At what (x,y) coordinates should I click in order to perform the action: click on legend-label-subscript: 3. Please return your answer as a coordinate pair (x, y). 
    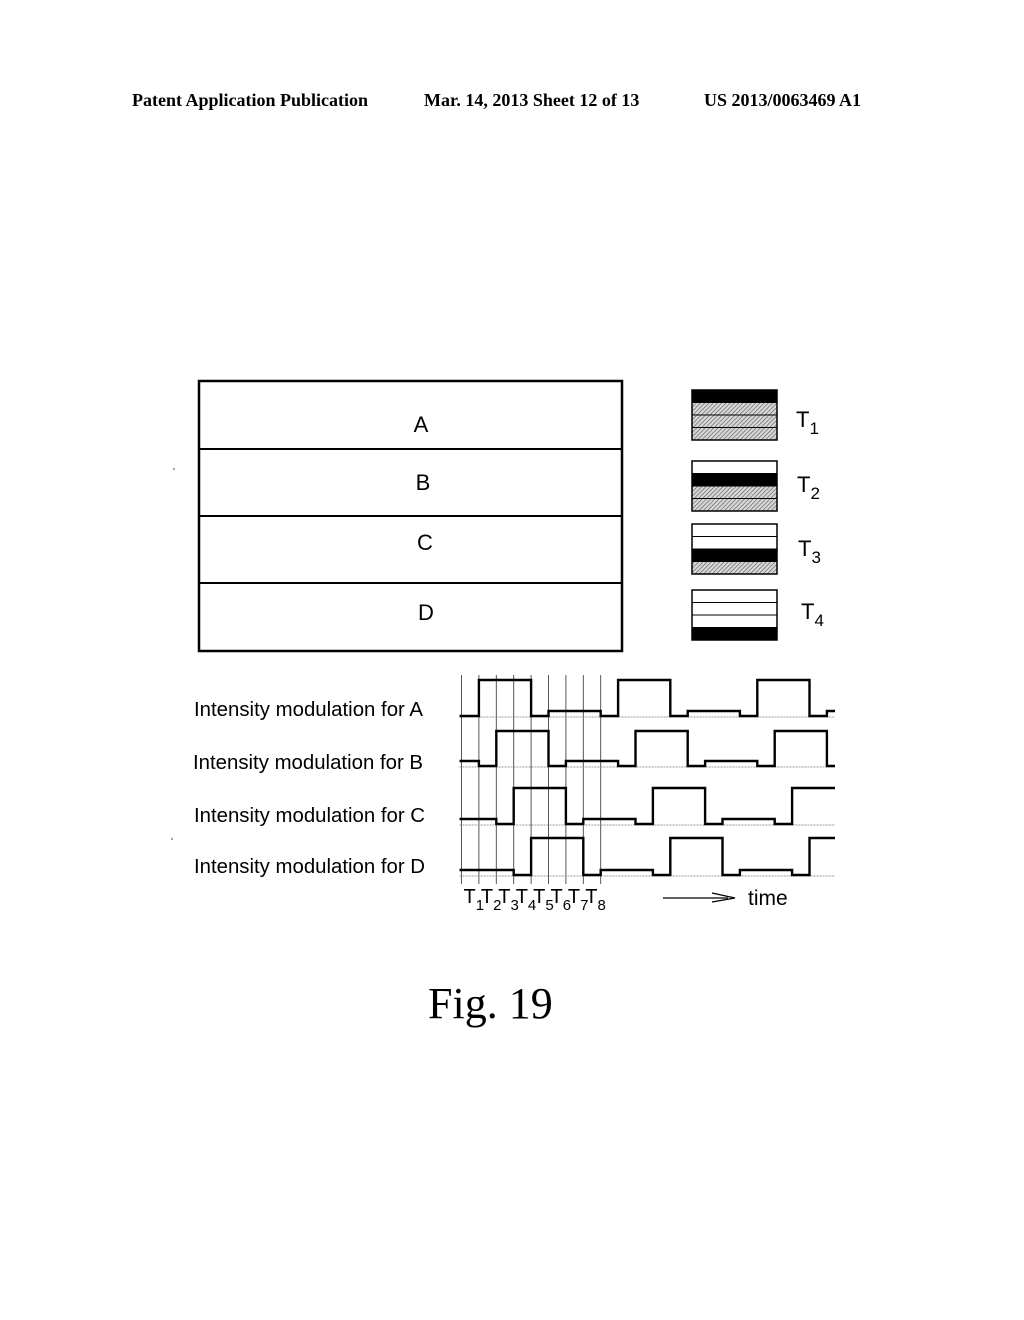
    Looking at the image, I should click on (815, 557).